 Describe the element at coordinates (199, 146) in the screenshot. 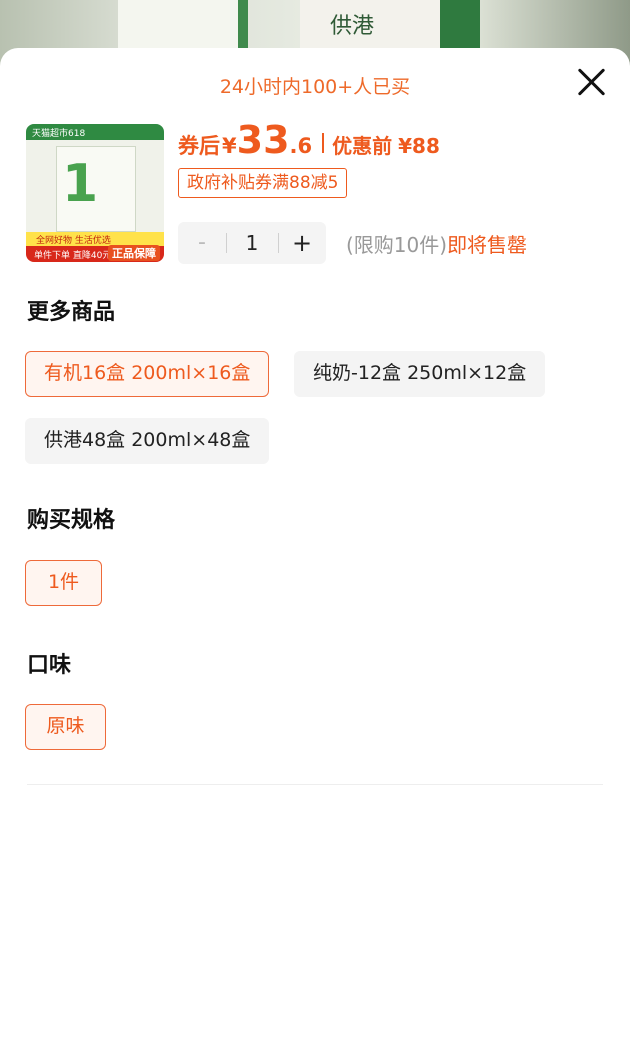

I see `after-coupon-label: 券后` at that location.